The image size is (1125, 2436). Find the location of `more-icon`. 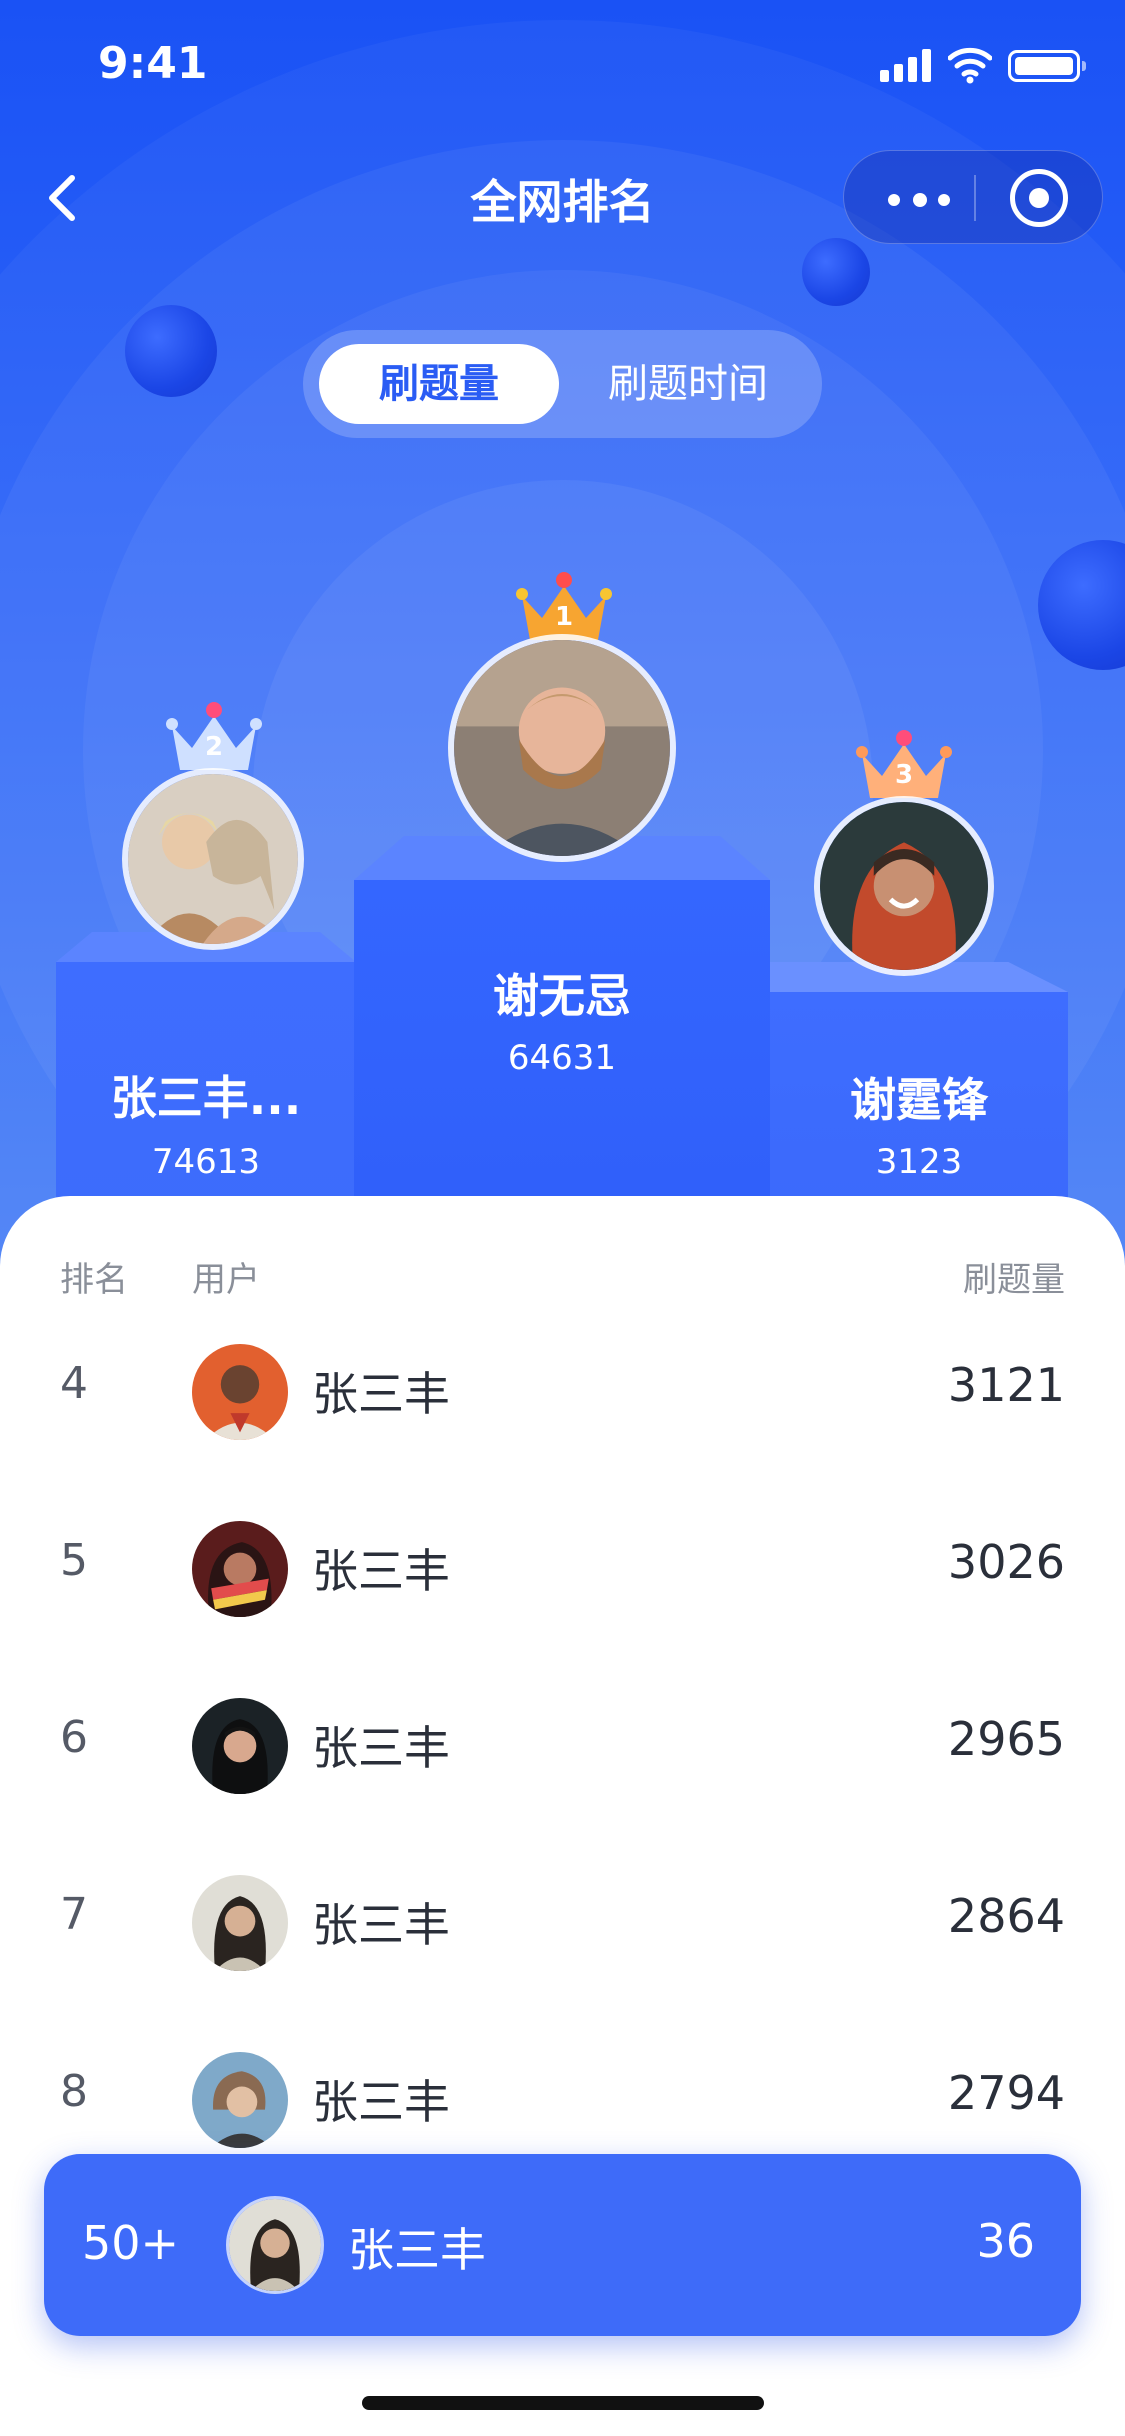

more-icon is located at coordinates (919, 198).